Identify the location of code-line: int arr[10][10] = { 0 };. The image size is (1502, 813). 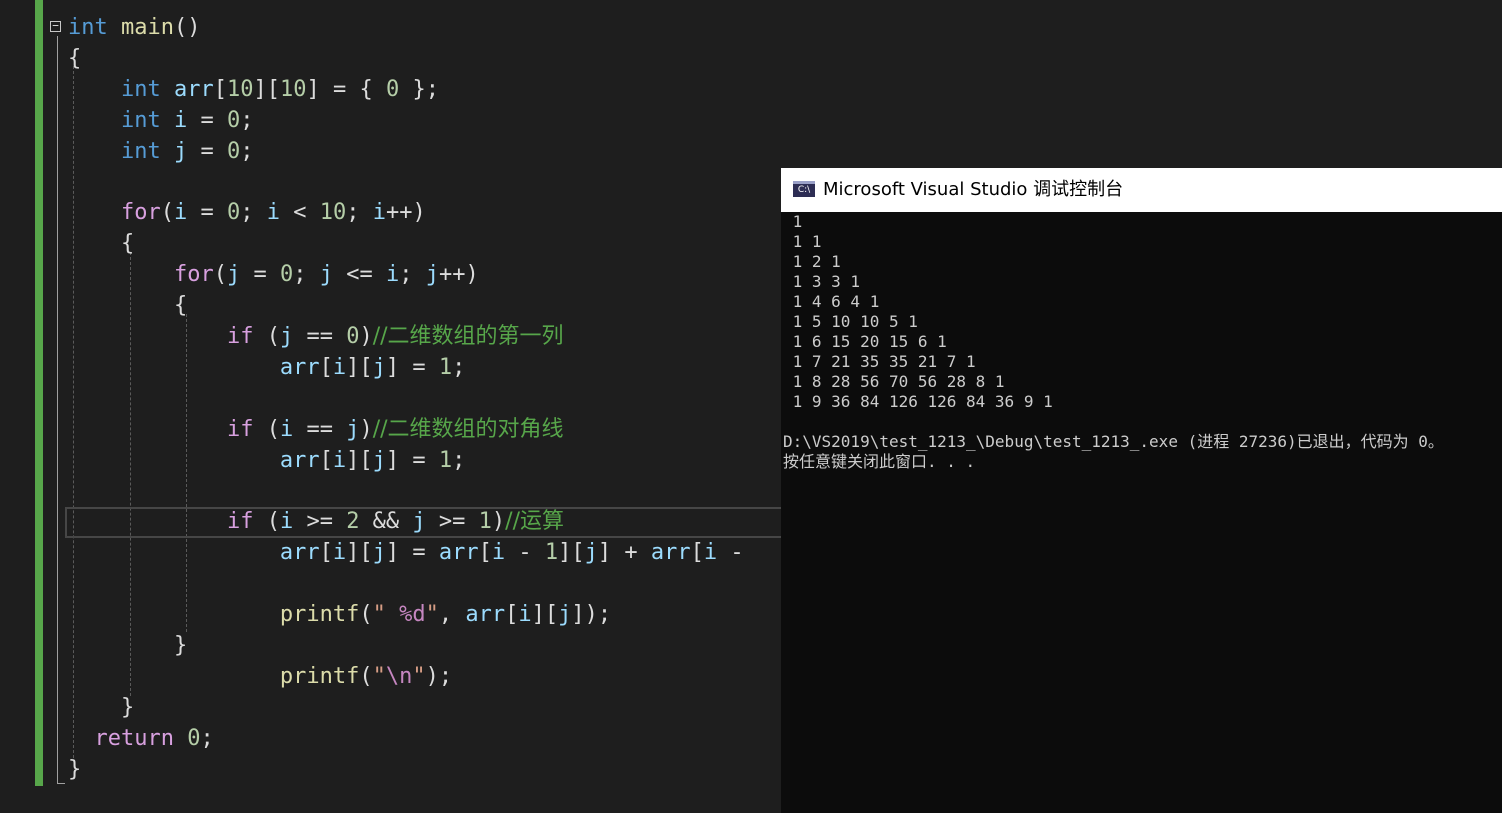
(253, 89).